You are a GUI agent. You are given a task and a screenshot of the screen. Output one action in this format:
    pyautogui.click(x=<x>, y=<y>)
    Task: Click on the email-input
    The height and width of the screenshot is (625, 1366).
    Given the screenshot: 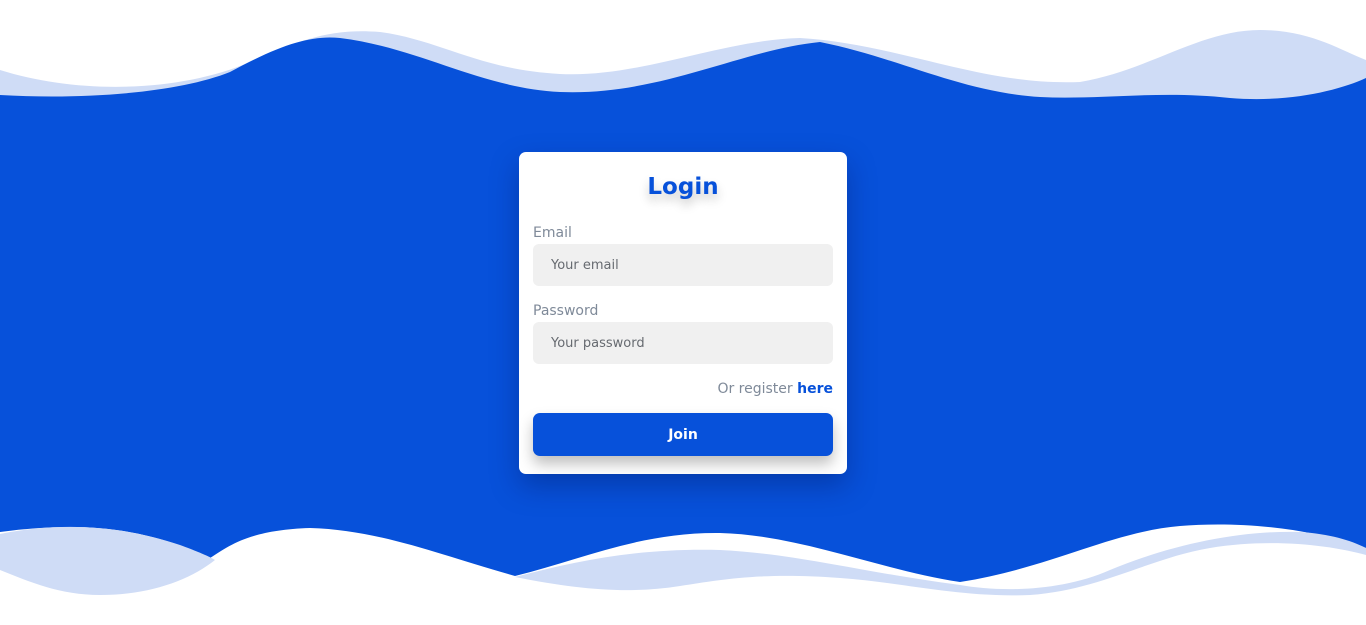 What is the action you would take?
    pyautogui.click(x=683, y=265)
    